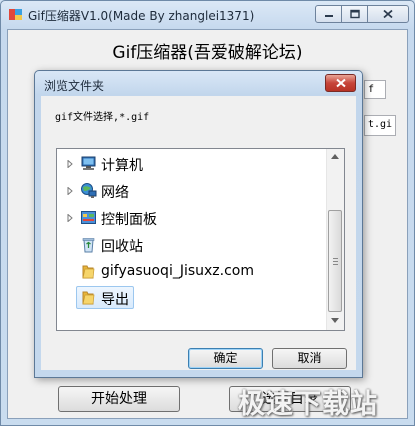  I want to click on app-heading: Gif压缩器(吾爱破解论坛), so click(207, 53).